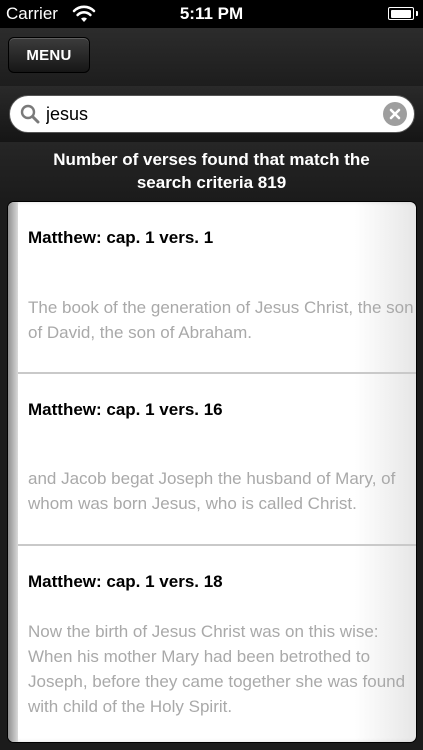  Describe the element at coordinates (121, 237) in the screenshot. I see `verse-reference: Matthew: cap. 1 vers. 1` at that location.